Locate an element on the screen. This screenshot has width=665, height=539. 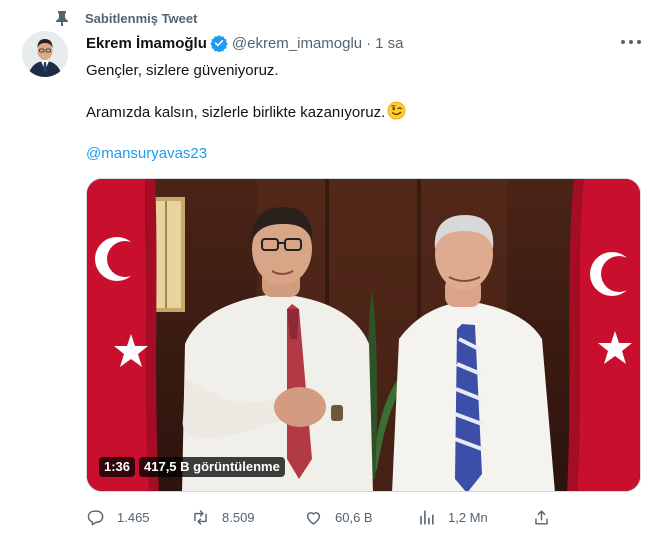
tweet-actions: 1.465 8.509 60,6 B 1,2 Mn is located at coordinates (321, 517).